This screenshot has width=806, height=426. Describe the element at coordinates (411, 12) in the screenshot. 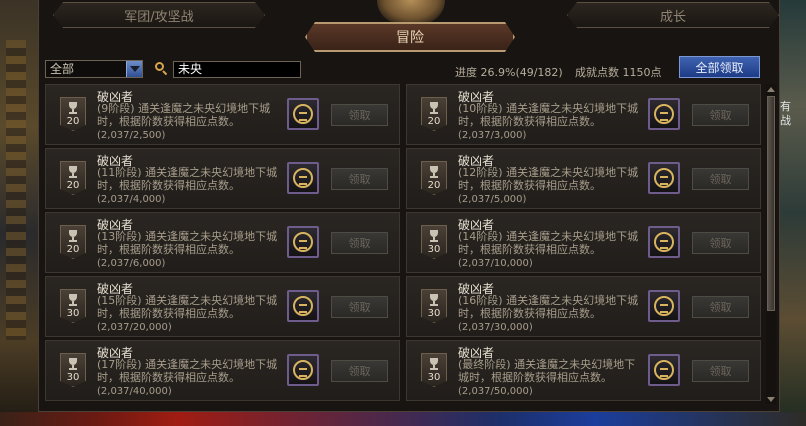

I see `top-emblem-ornament` at that location.